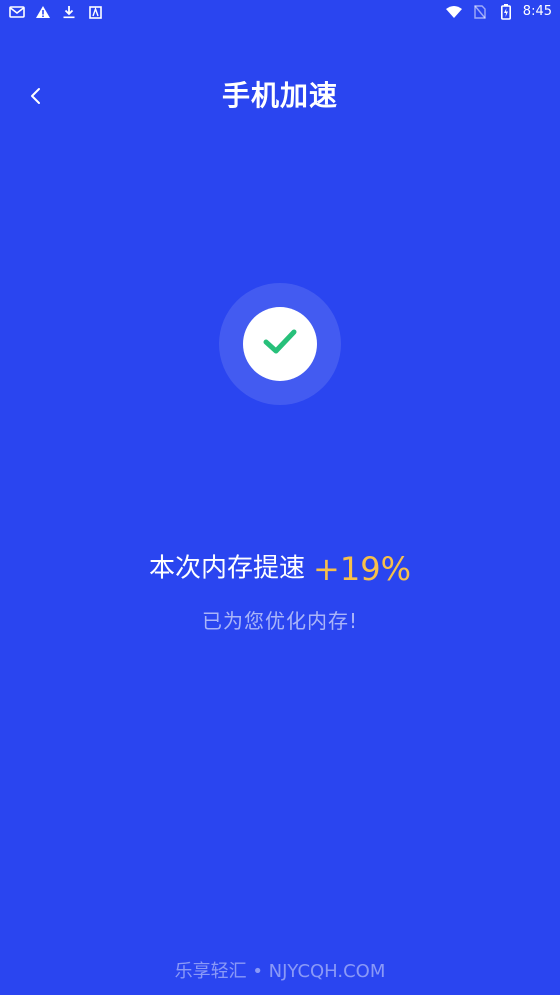  What do you see at coordinates (227, 568) in the screenshot?
I see `speedup-label: 本次内存提速` at bounding box center [227, 568].